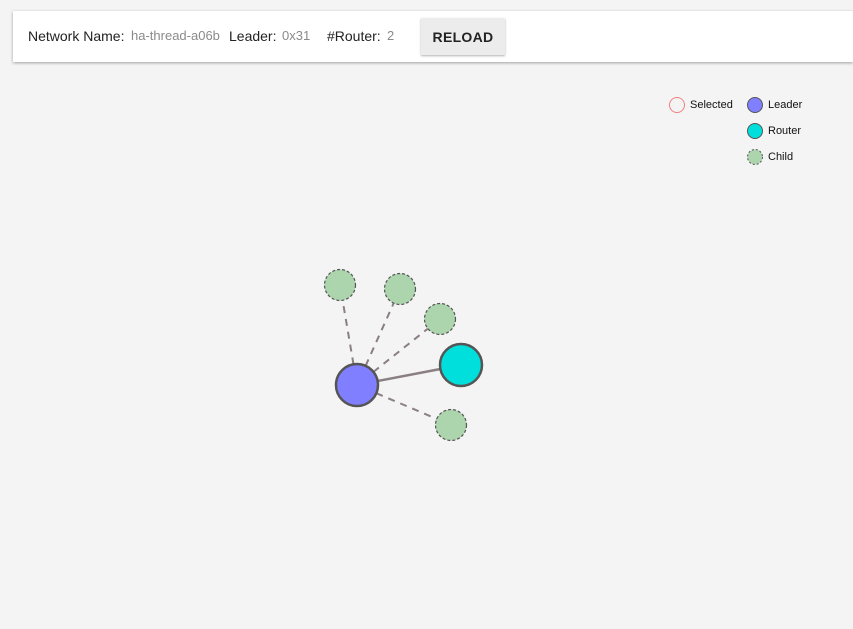 This screenshot has height=629, width=853. What do you see at coordinates (736, 131) in the screenshot?
I see `legend: Selected Leader Router Child` at bounding box center [736, 131].